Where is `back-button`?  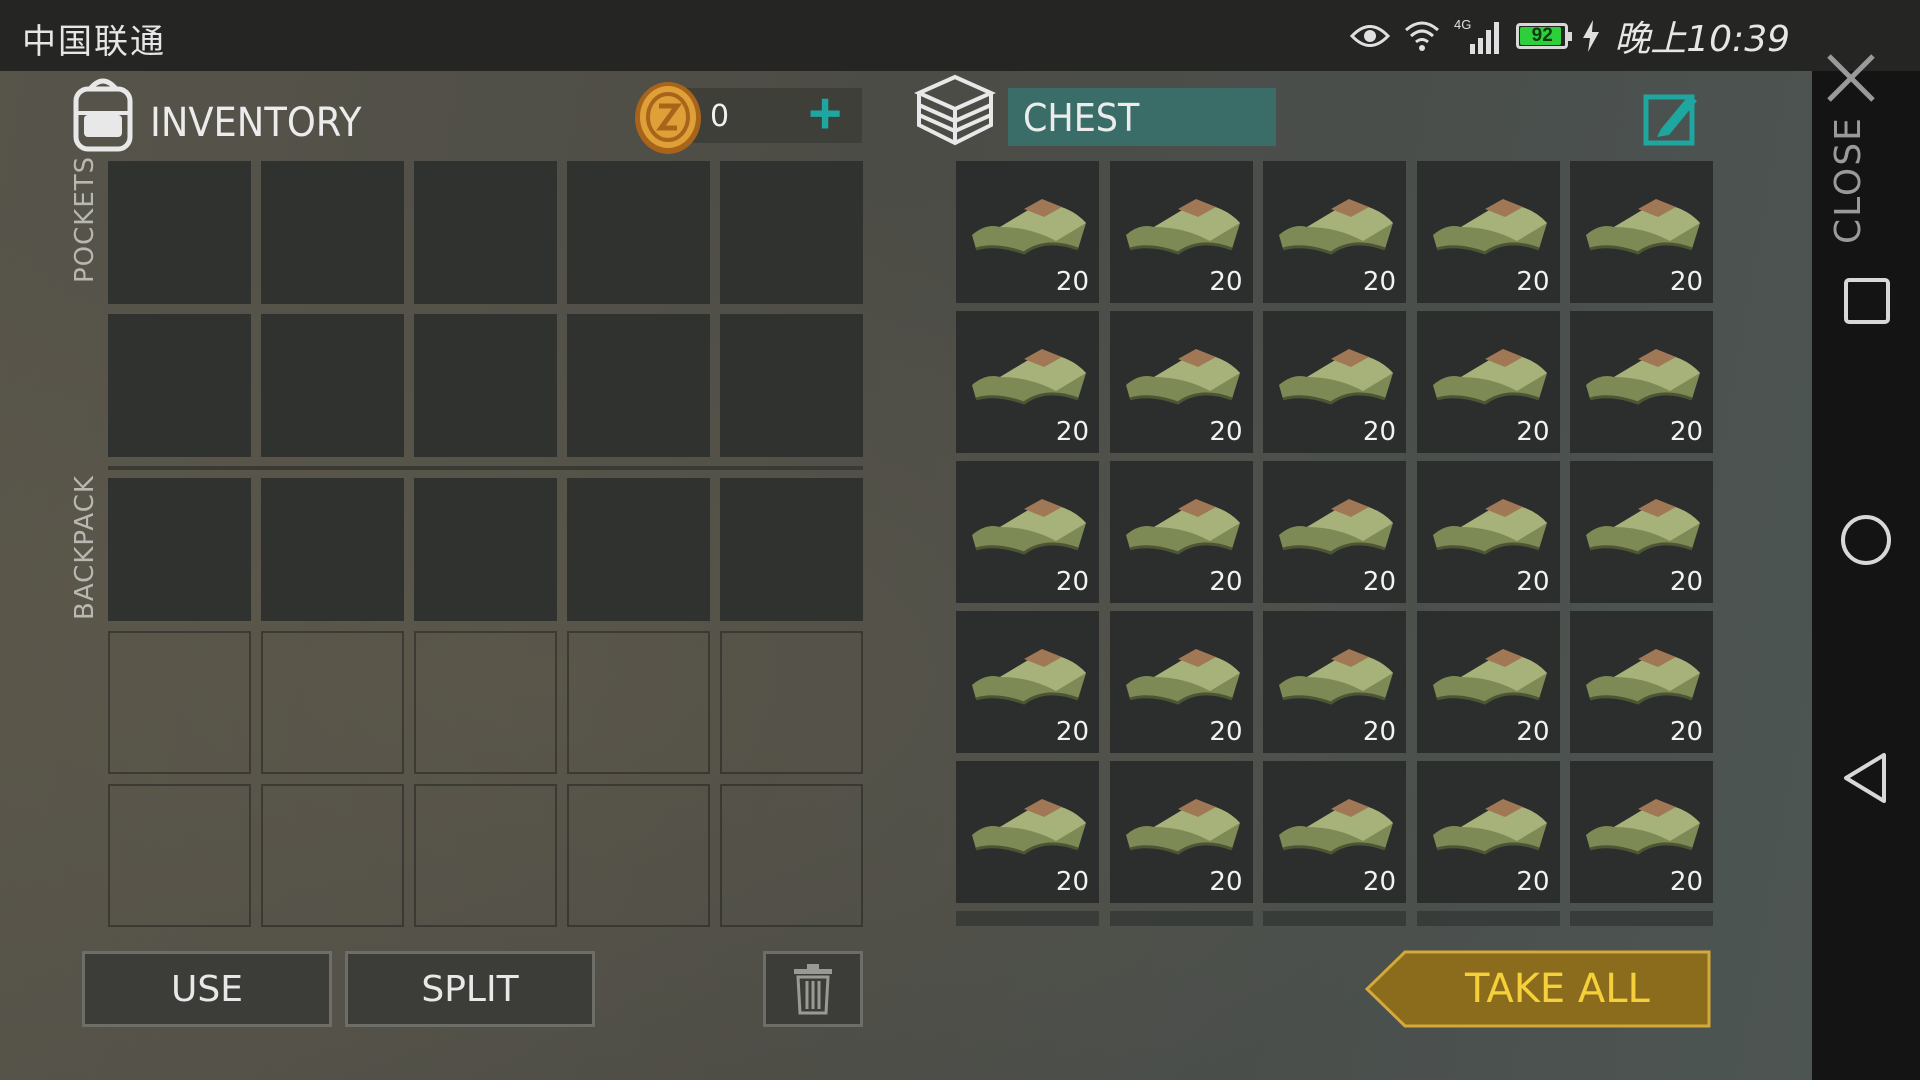
back-button is located at coordinates (1865, 780).